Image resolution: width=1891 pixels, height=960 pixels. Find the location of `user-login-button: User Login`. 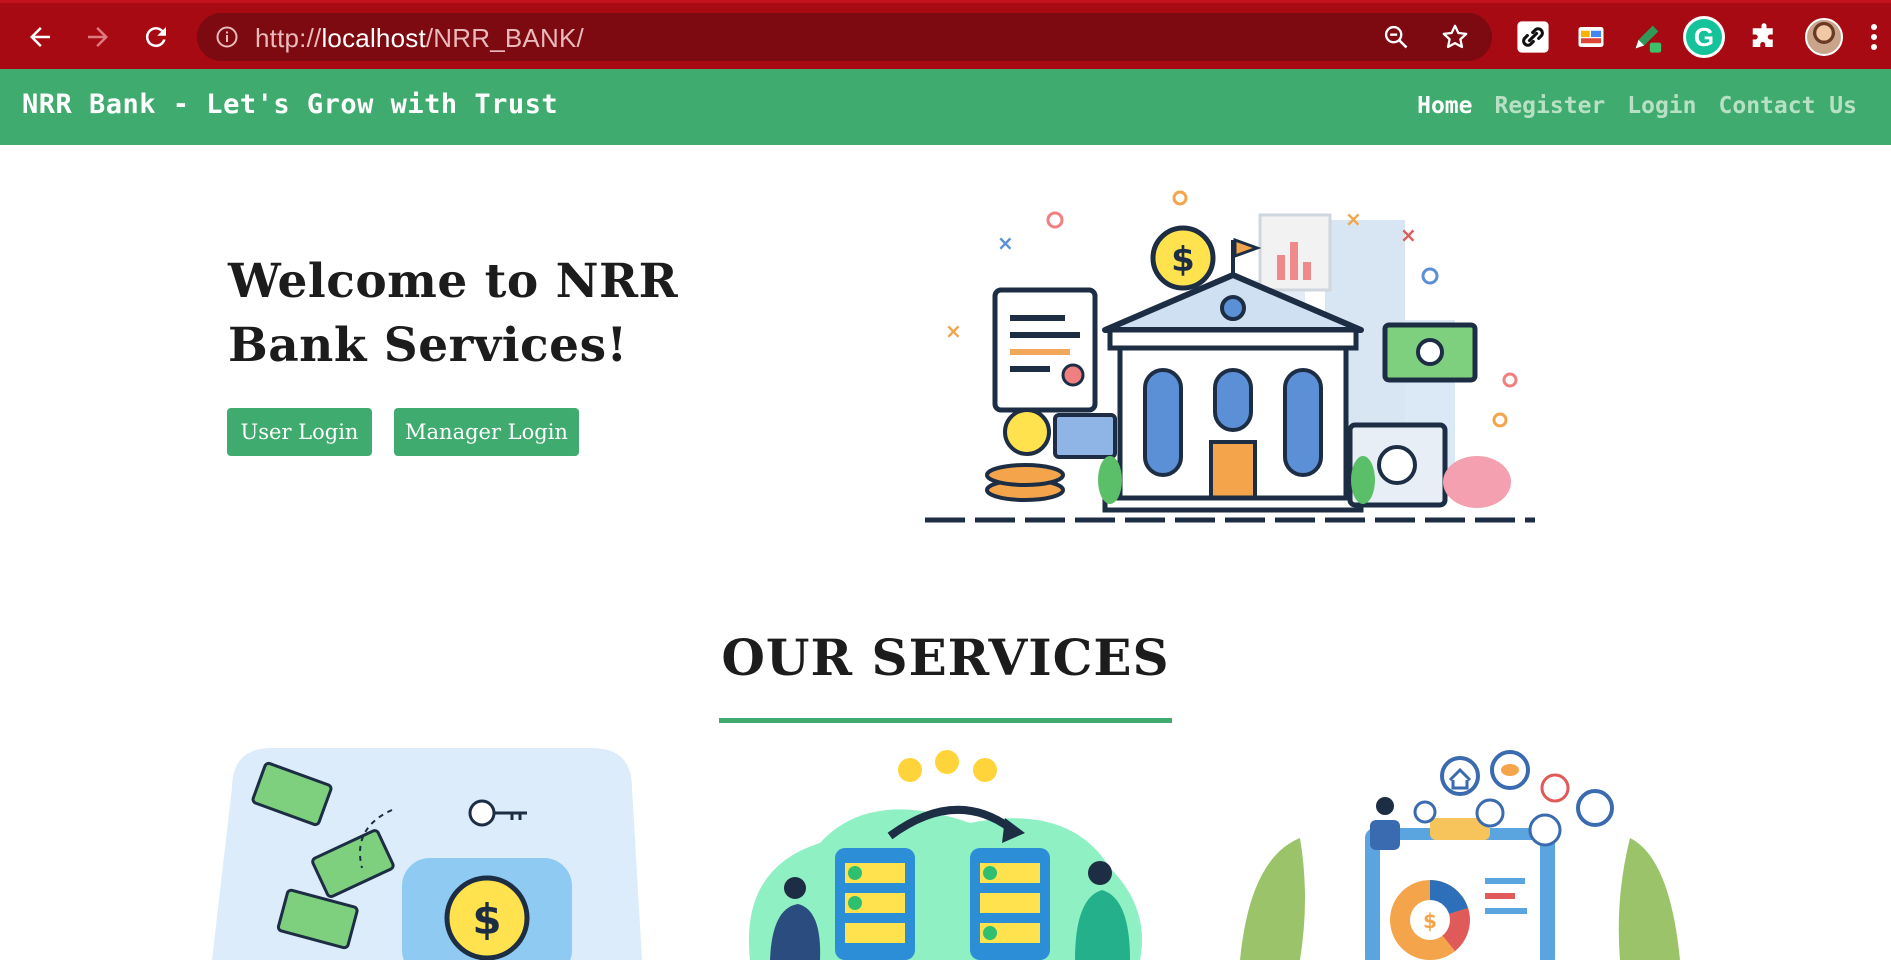

user-login-button: User Login is located at coordinates (299, 432).